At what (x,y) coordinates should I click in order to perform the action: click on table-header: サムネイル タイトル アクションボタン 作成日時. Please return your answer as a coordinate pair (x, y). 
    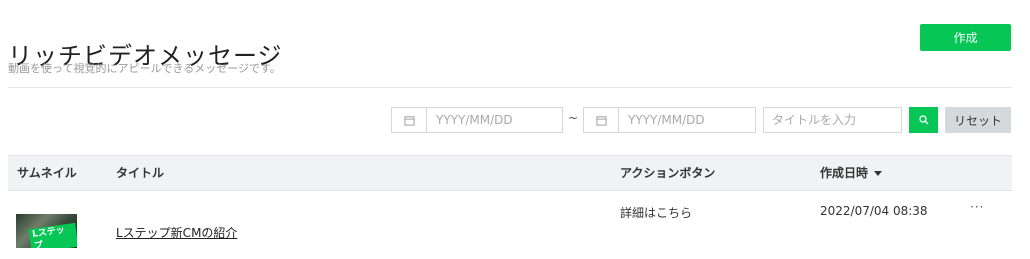
    Looking at the image, I should click on (510, 173).